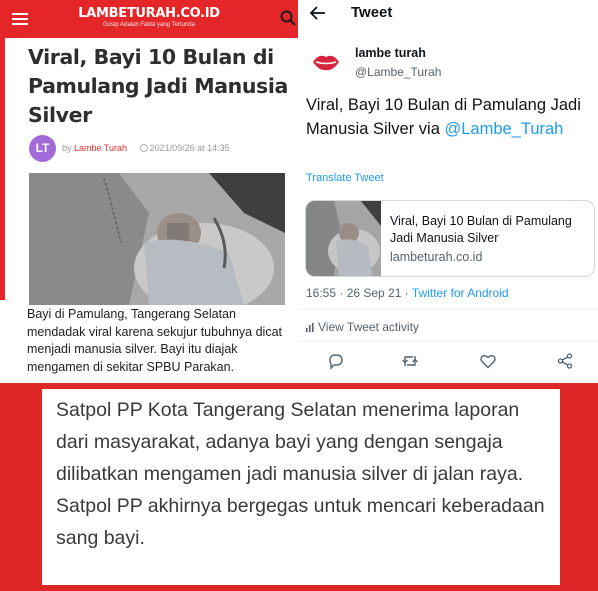  What do you see at coordinates (2, 169) in the screenshot?
I see `left-red-strip` at bounding box center [2, 169].